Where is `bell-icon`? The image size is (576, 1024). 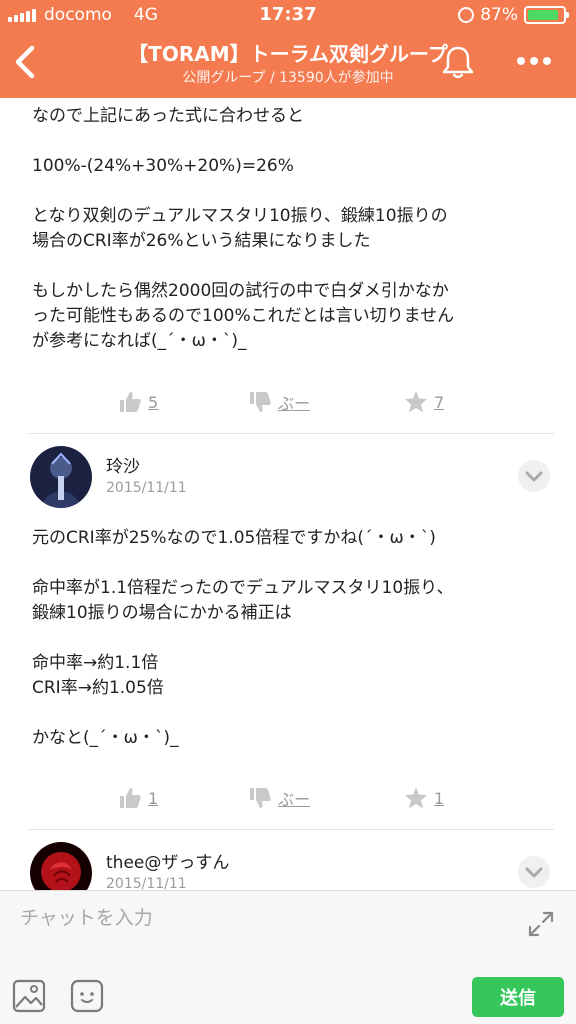 bell-icon is located at coordinates (458, 62).